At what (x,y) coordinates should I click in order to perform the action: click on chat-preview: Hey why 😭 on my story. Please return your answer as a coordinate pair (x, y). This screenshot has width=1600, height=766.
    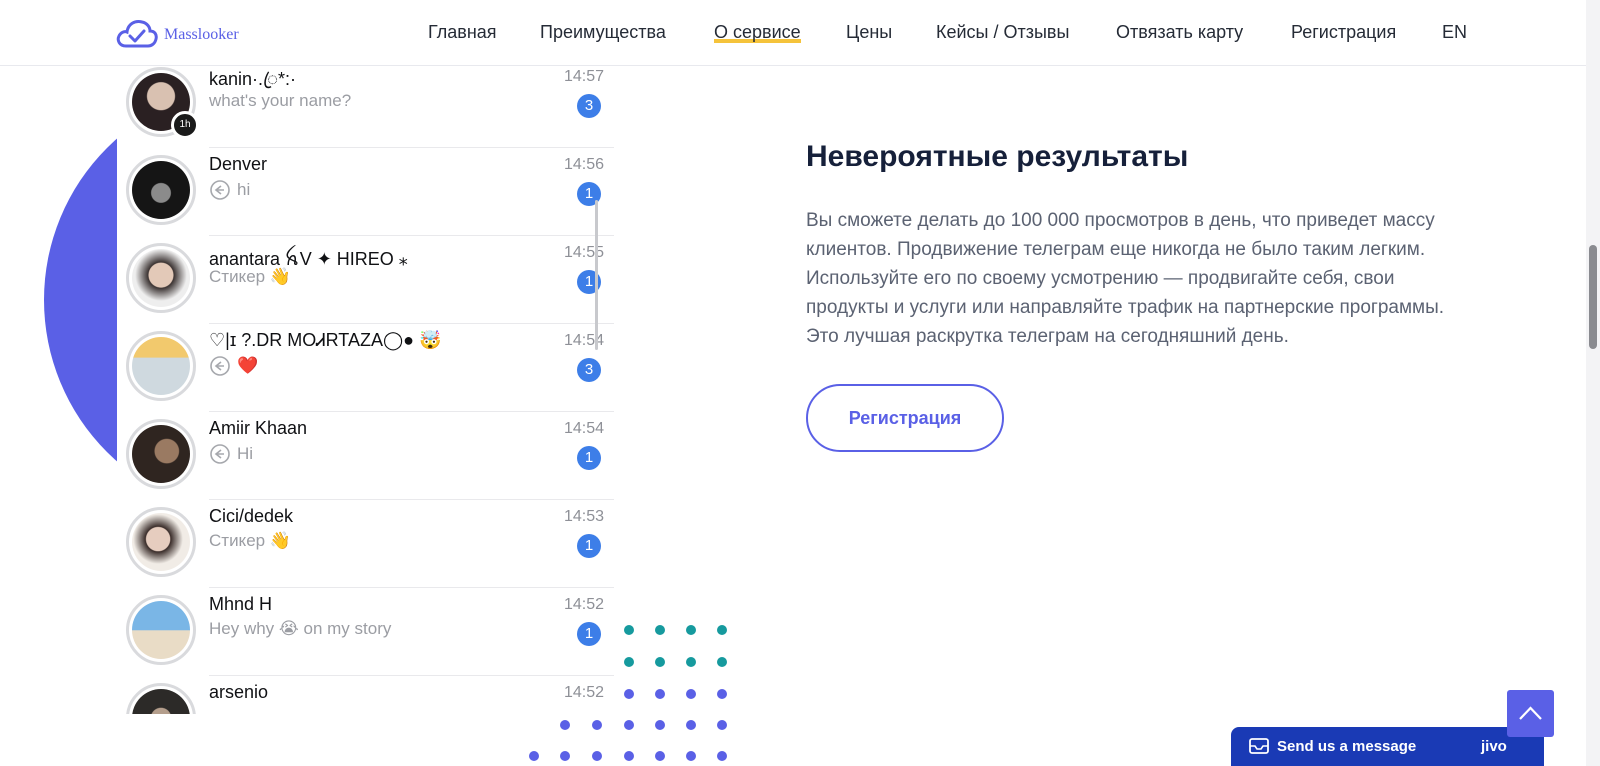
    Looking at the image, I should click on (300, 629).